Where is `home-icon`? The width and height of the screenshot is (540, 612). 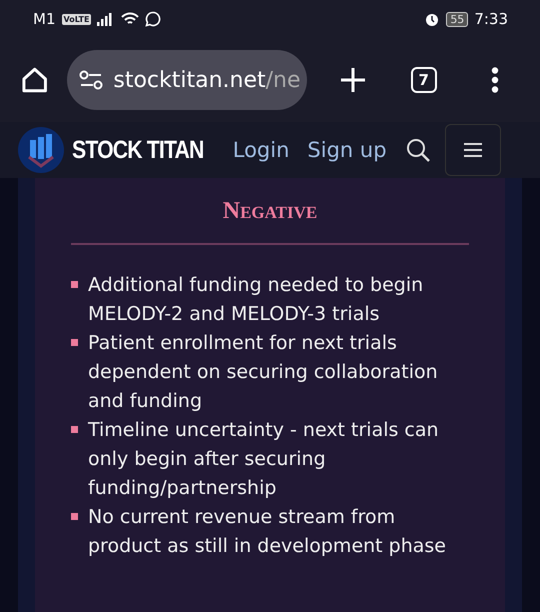
home-icon is located at coordinates (35, 80).